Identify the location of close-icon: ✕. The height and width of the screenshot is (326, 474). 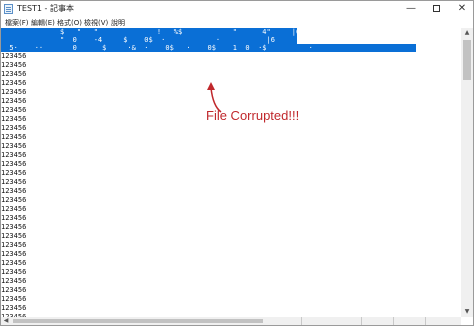
(462, 8).